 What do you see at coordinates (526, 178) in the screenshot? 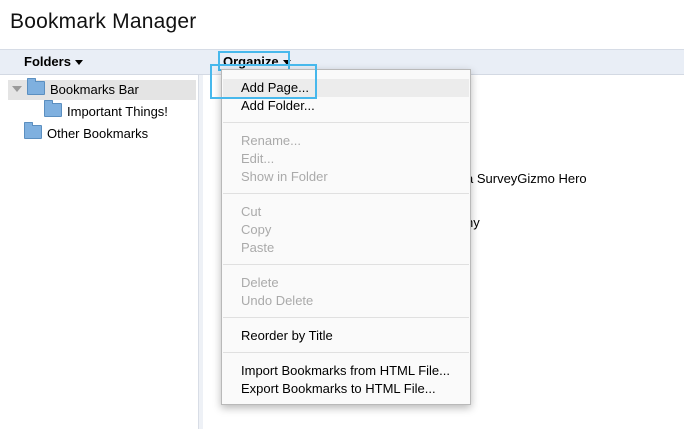
I see `bookmark-title-partial: a SurveyGizmo Hero` at bounding box center [526, 178].